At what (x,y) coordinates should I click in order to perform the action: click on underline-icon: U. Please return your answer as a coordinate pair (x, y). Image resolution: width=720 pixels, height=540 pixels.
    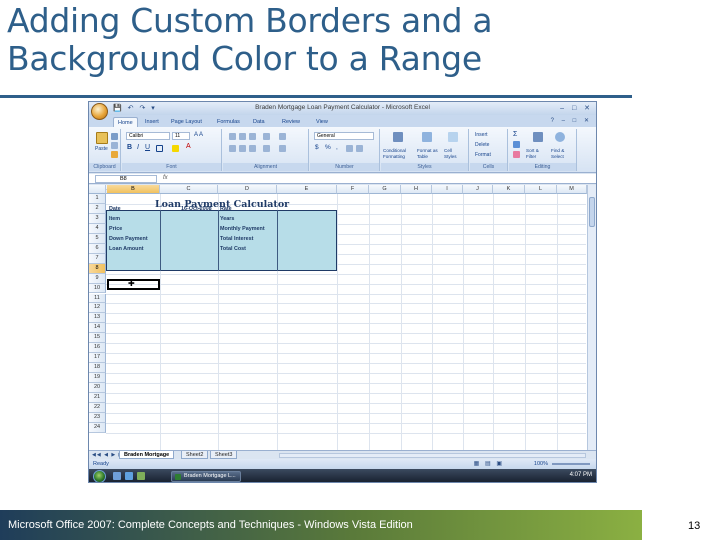
    Looking at the image, I should click on (147, 147).